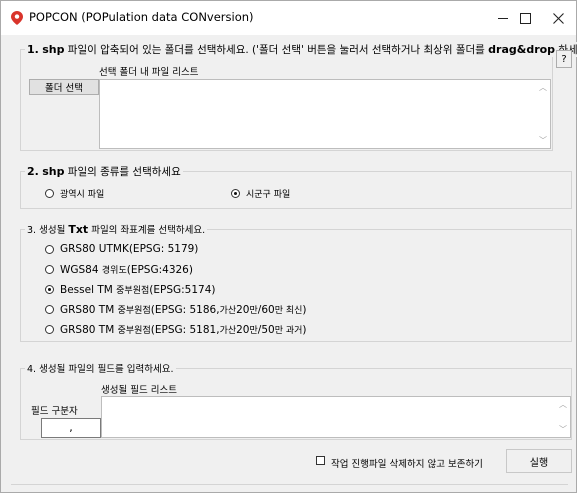  I want to click on section-4-legend: 4. 생성될 파일의 필드를 입력하세요., so click(100, 368).